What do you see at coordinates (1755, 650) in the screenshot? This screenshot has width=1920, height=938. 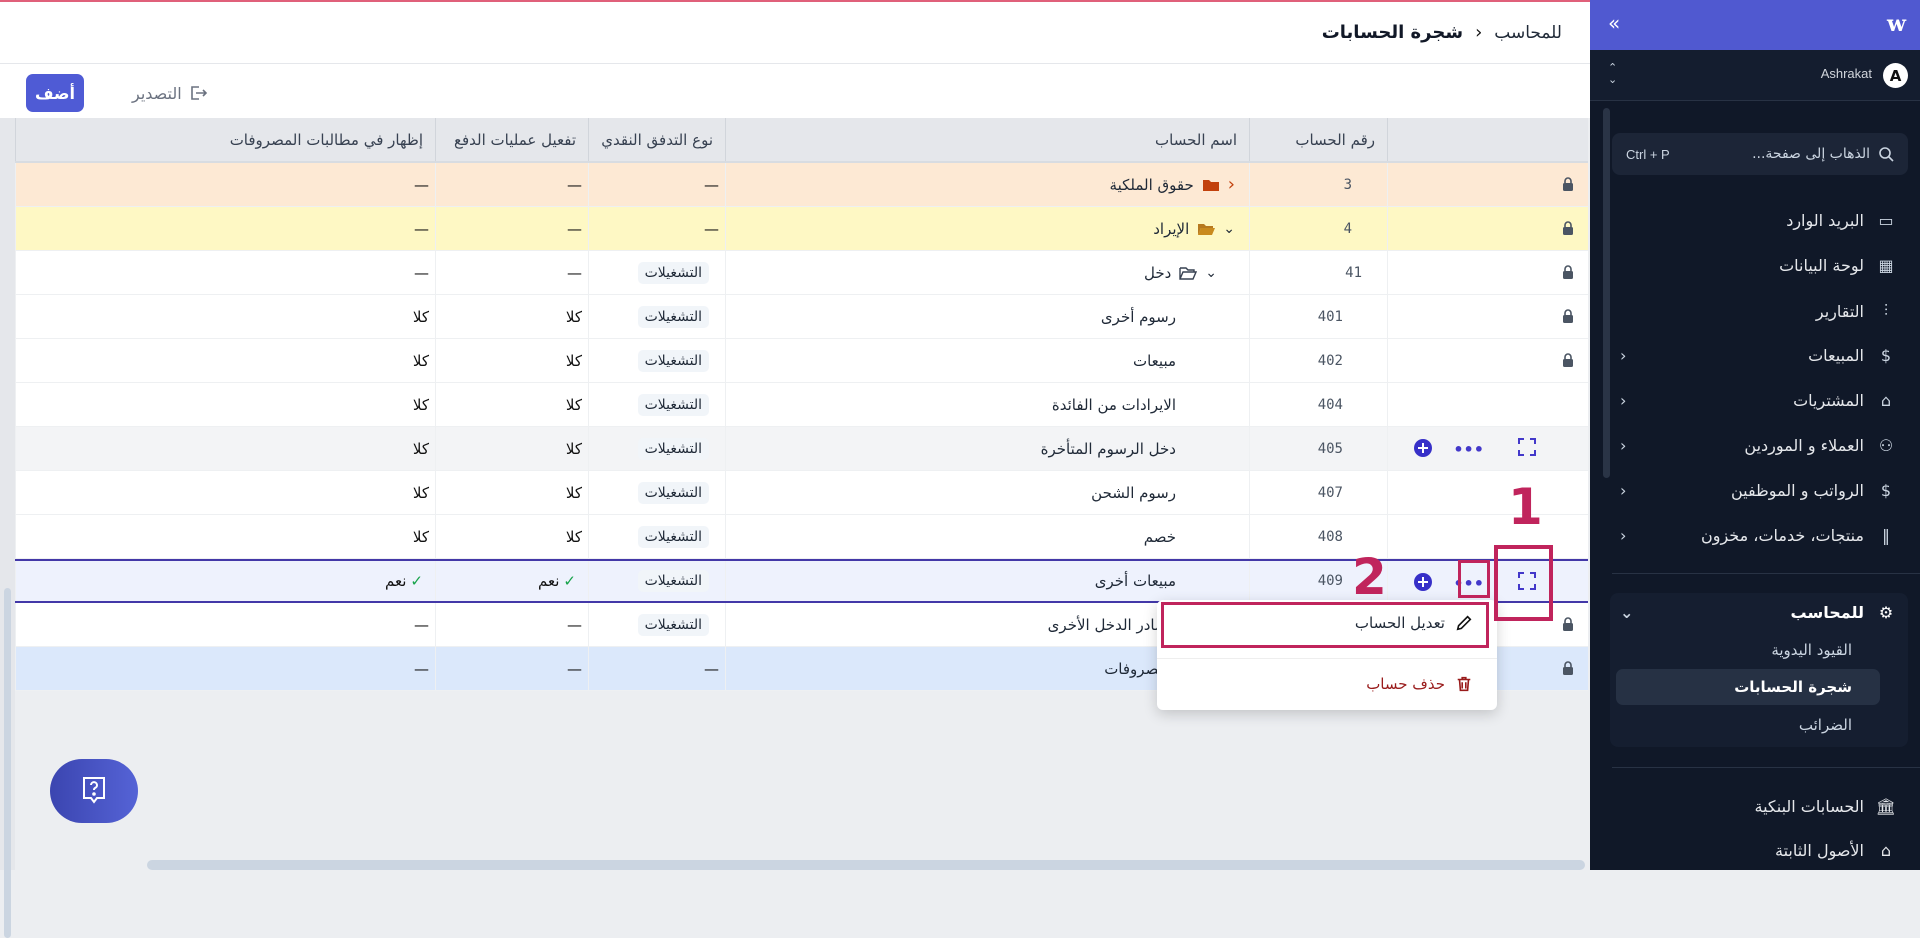 I see `sidebar-subitem-manual-journals: القيود اليدوية` at bounding box center [1755, 650].